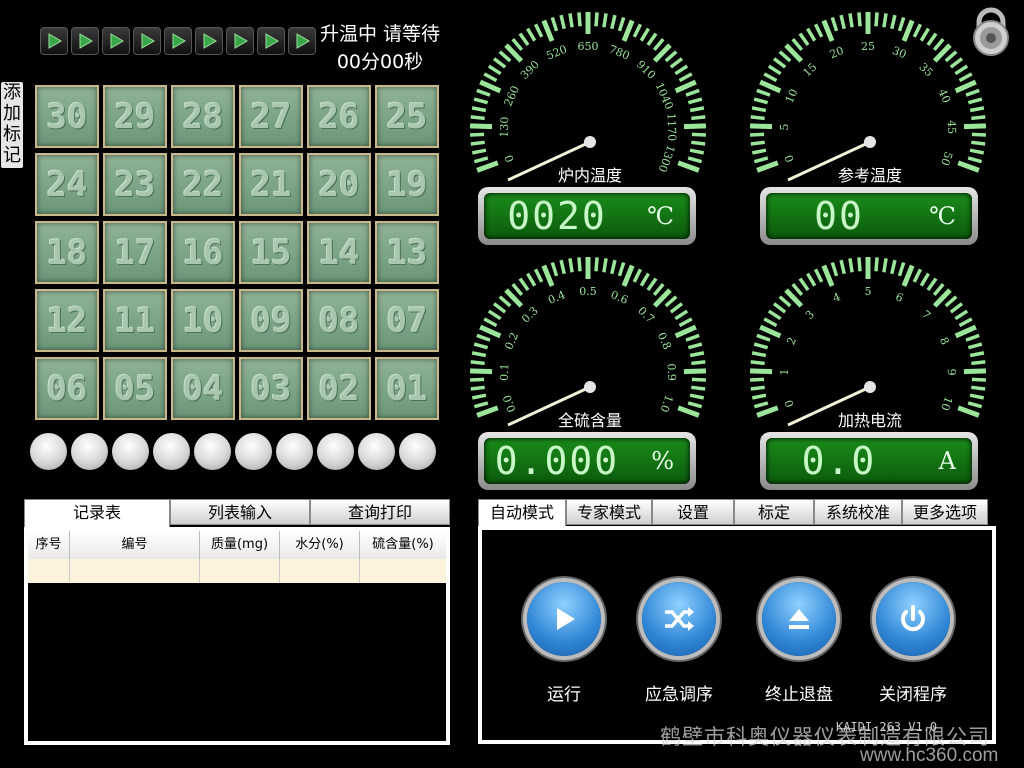  Describe the element at coordinates (646, 70) in the screenshot. I see `gauge-tick-label: 910` at that location.